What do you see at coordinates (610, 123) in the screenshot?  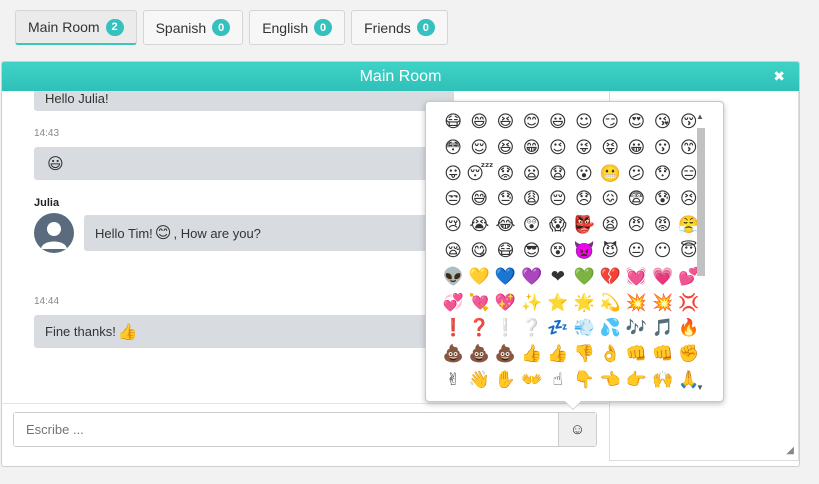 I see `emoji-option: 😏` at bounding box center [610, 123].